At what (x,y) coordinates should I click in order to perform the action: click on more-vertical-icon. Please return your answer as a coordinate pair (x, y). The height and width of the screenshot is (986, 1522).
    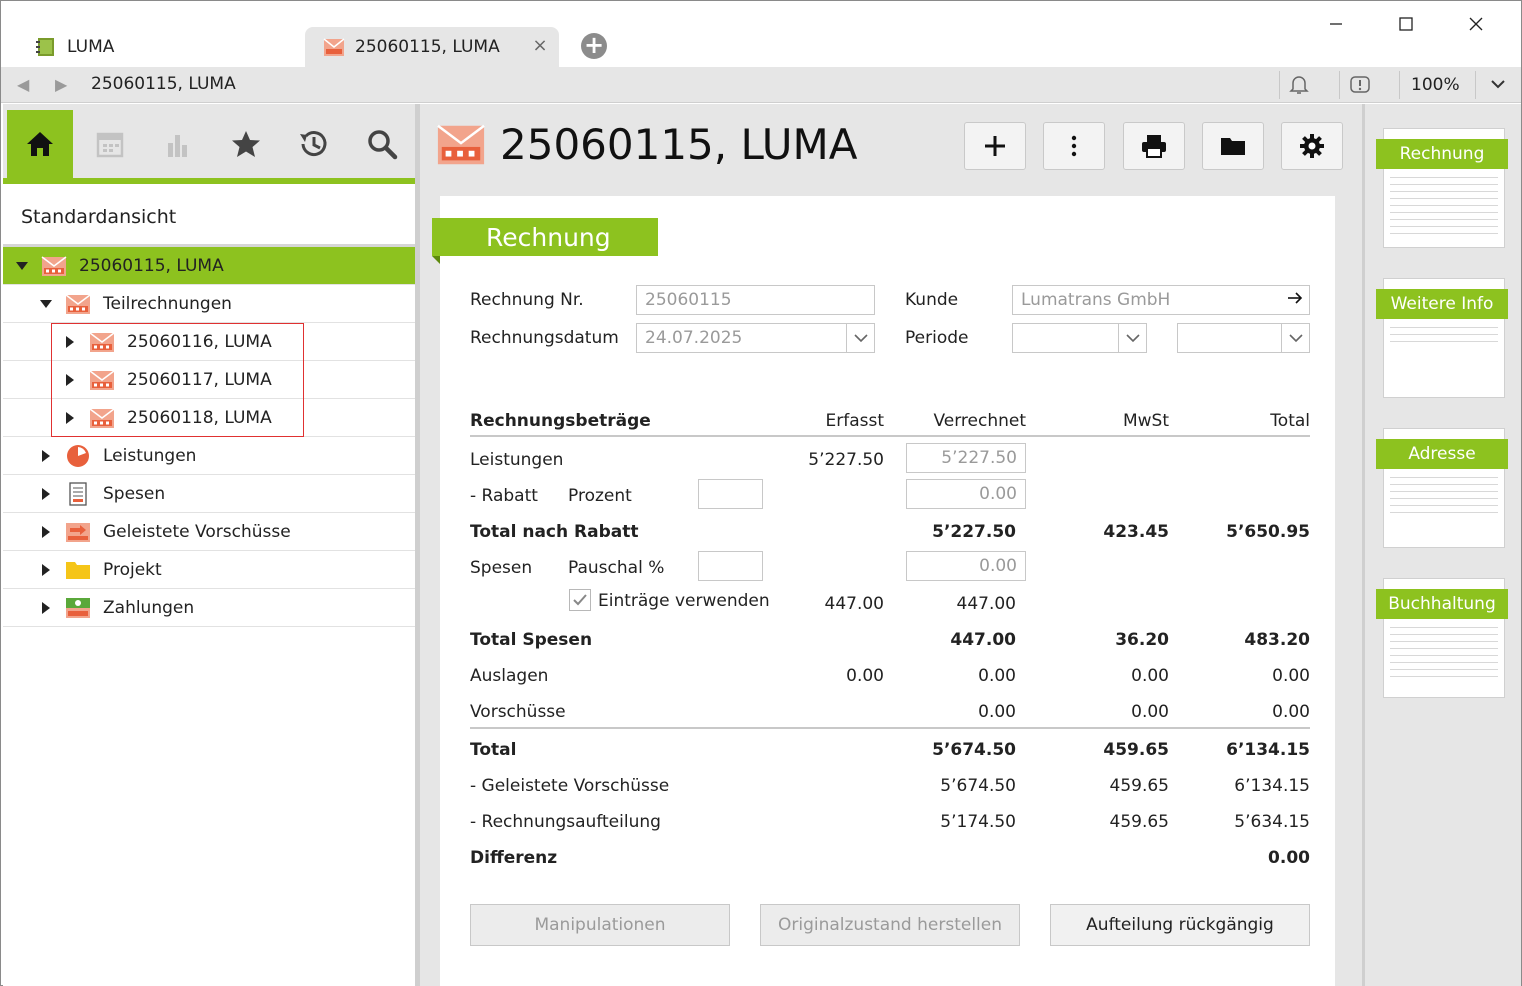
    Looking at the image, I should click on (1074, 146).